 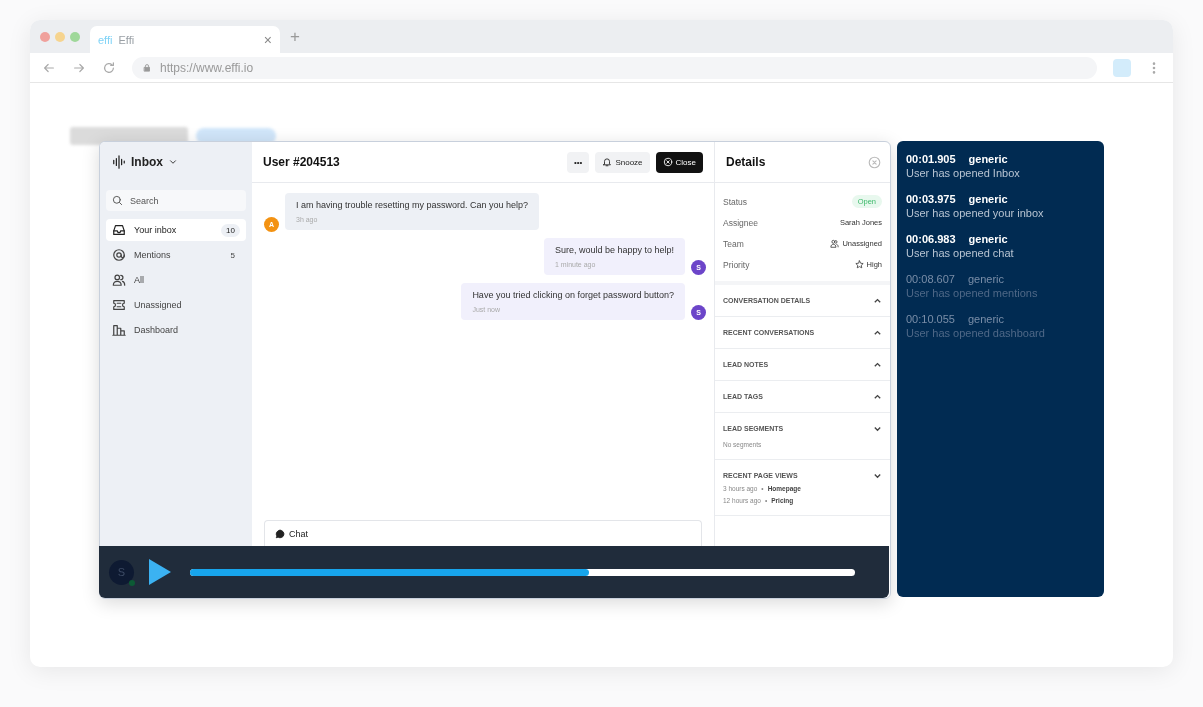 What do you see at coordinates (267, 39) in the screenshot?
I see `close-tab-button: ×` at bounding box center [267, 39].